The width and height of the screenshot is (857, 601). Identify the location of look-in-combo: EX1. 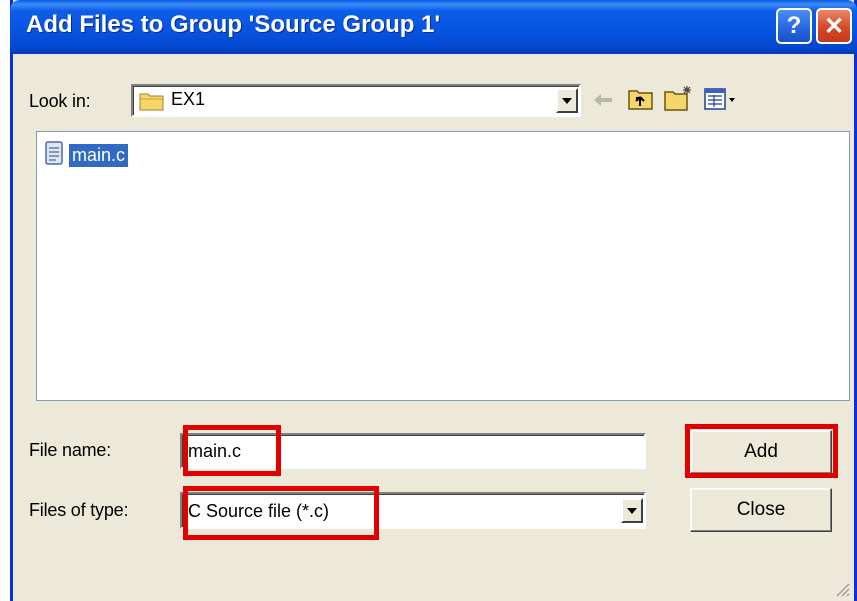
(356, 100).